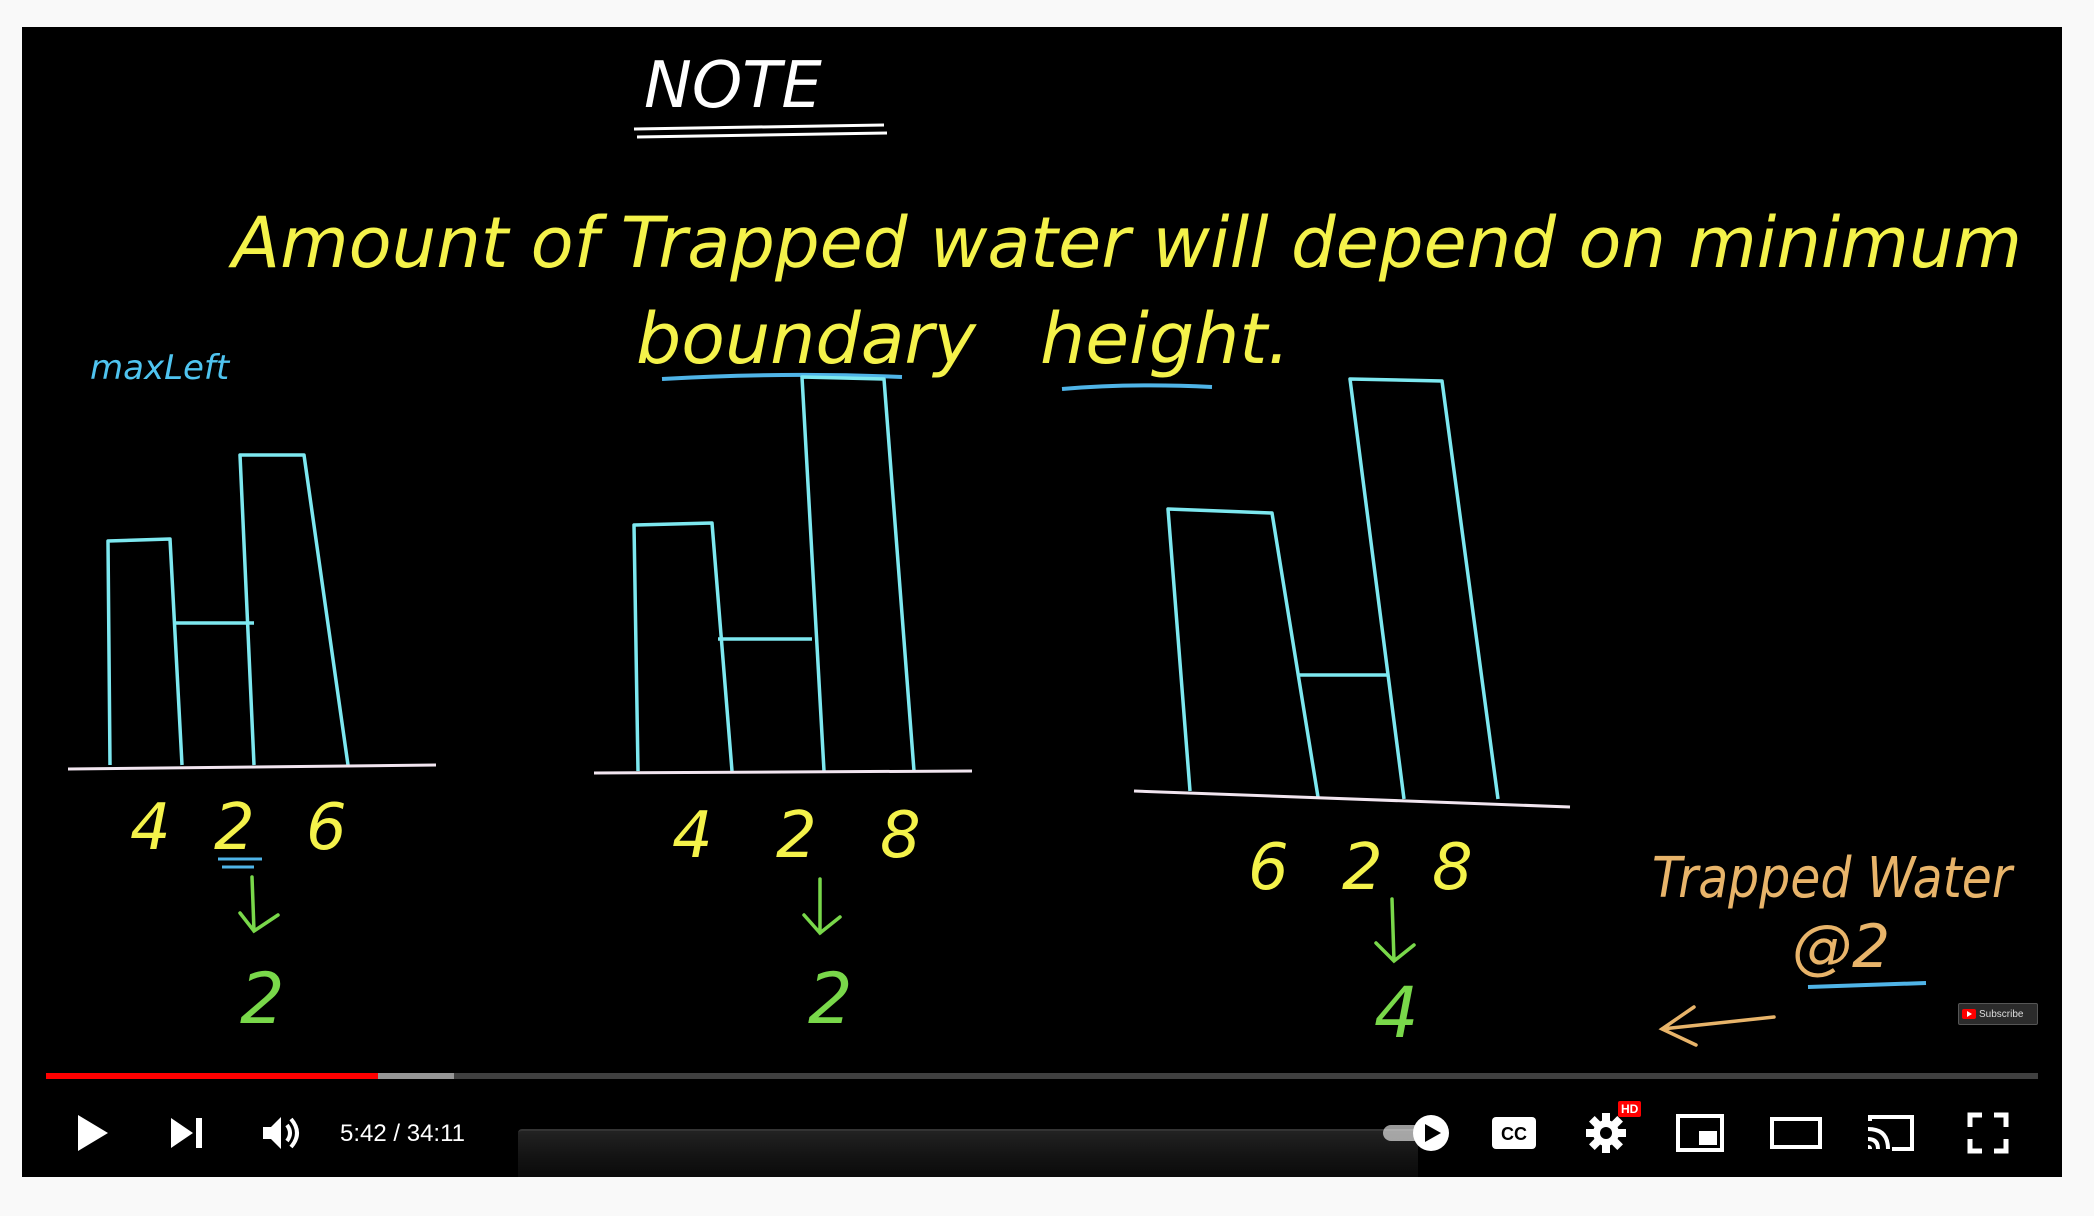 The image size is (2094, 1216). What do you see at coordinates (2001, 1014) in the screenshot?
I see `subscribe-watermark-label: Subscribe` at bounding box center [2001, 1014].